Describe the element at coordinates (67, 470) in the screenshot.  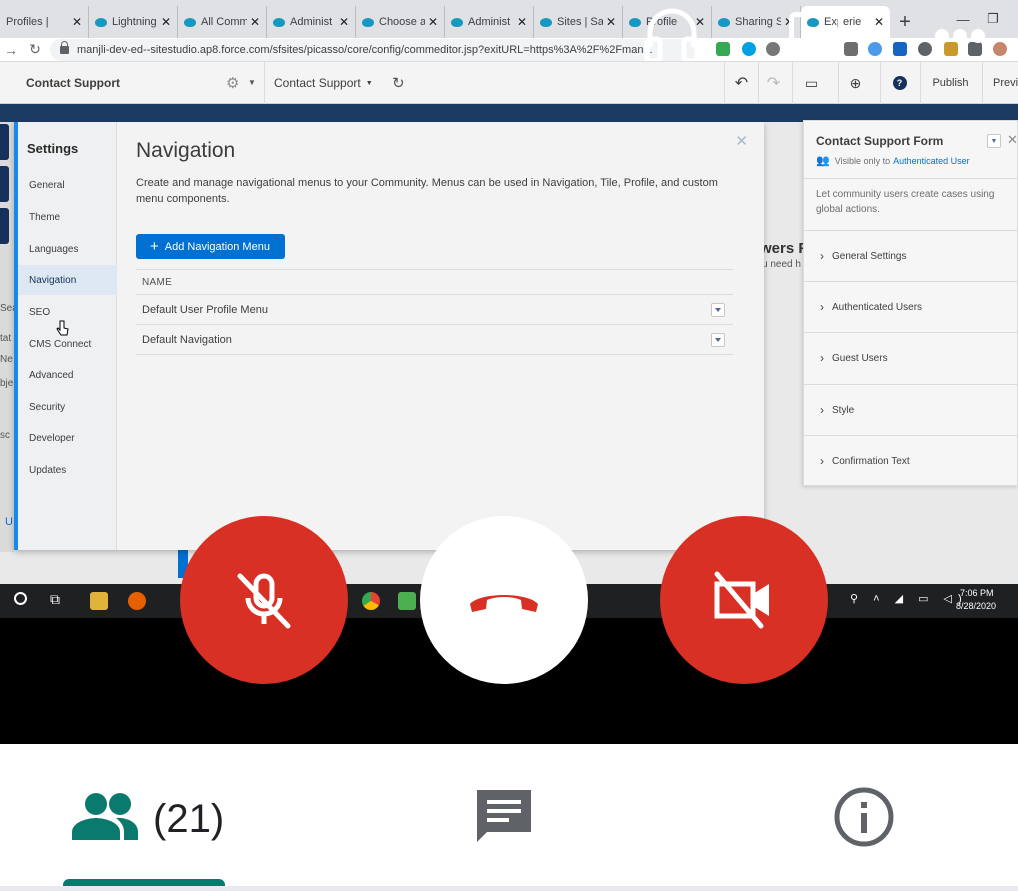
I see `settings-item-updates: Updates` at that location.